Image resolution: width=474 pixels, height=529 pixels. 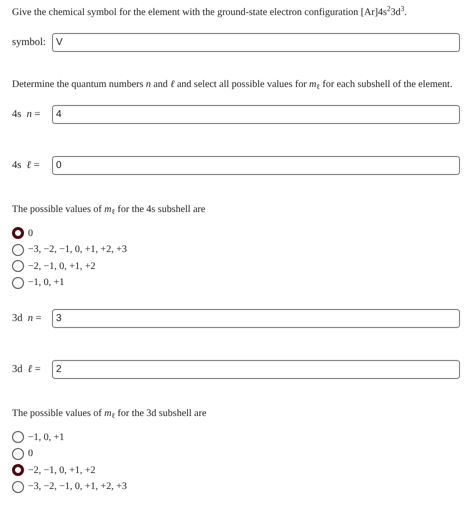 What do you see at coordinates (27, 115) in the screenshot?
I see `field-label: 4s n =` at bounding box center [27, 115].